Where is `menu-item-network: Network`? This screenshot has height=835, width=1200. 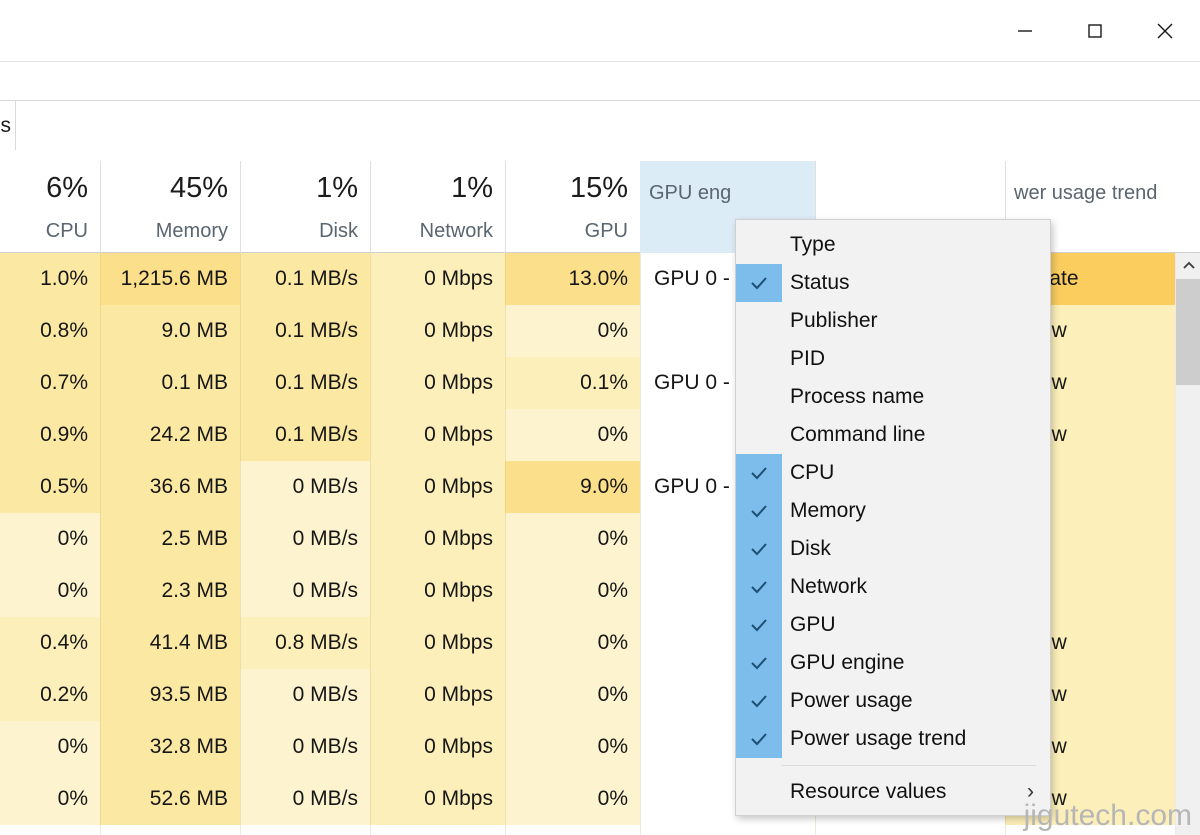
menu-item-network: Network is located at coordinates (893, 587).